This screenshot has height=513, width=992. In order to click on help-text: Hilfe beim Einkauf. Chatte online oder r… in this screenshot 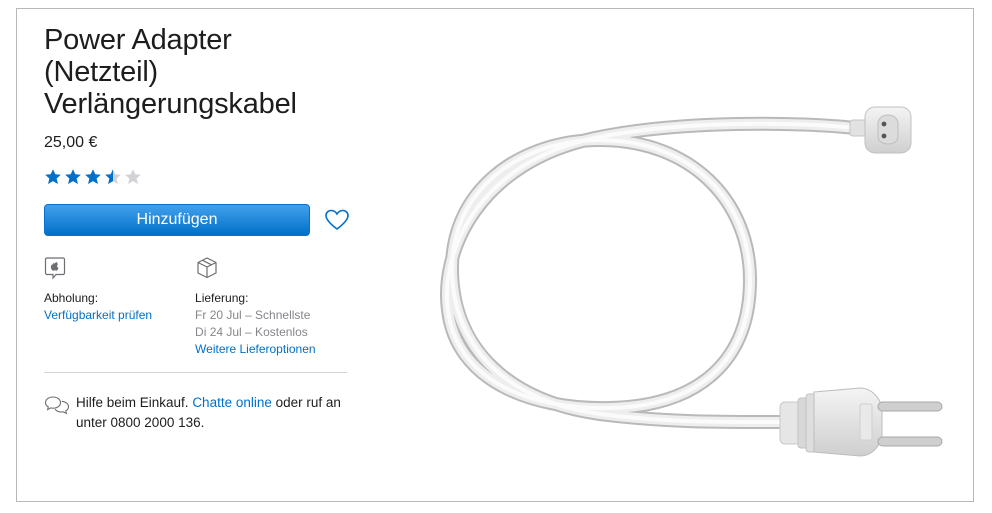, I will do `click(208, 413)`.